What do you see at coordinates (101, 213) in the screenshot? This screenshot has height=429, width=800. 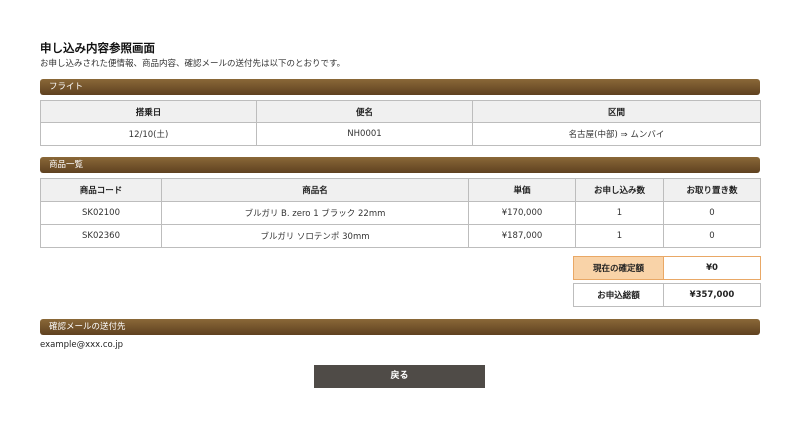 I see `product-code: SK02100` at bounding box center [101, 213].